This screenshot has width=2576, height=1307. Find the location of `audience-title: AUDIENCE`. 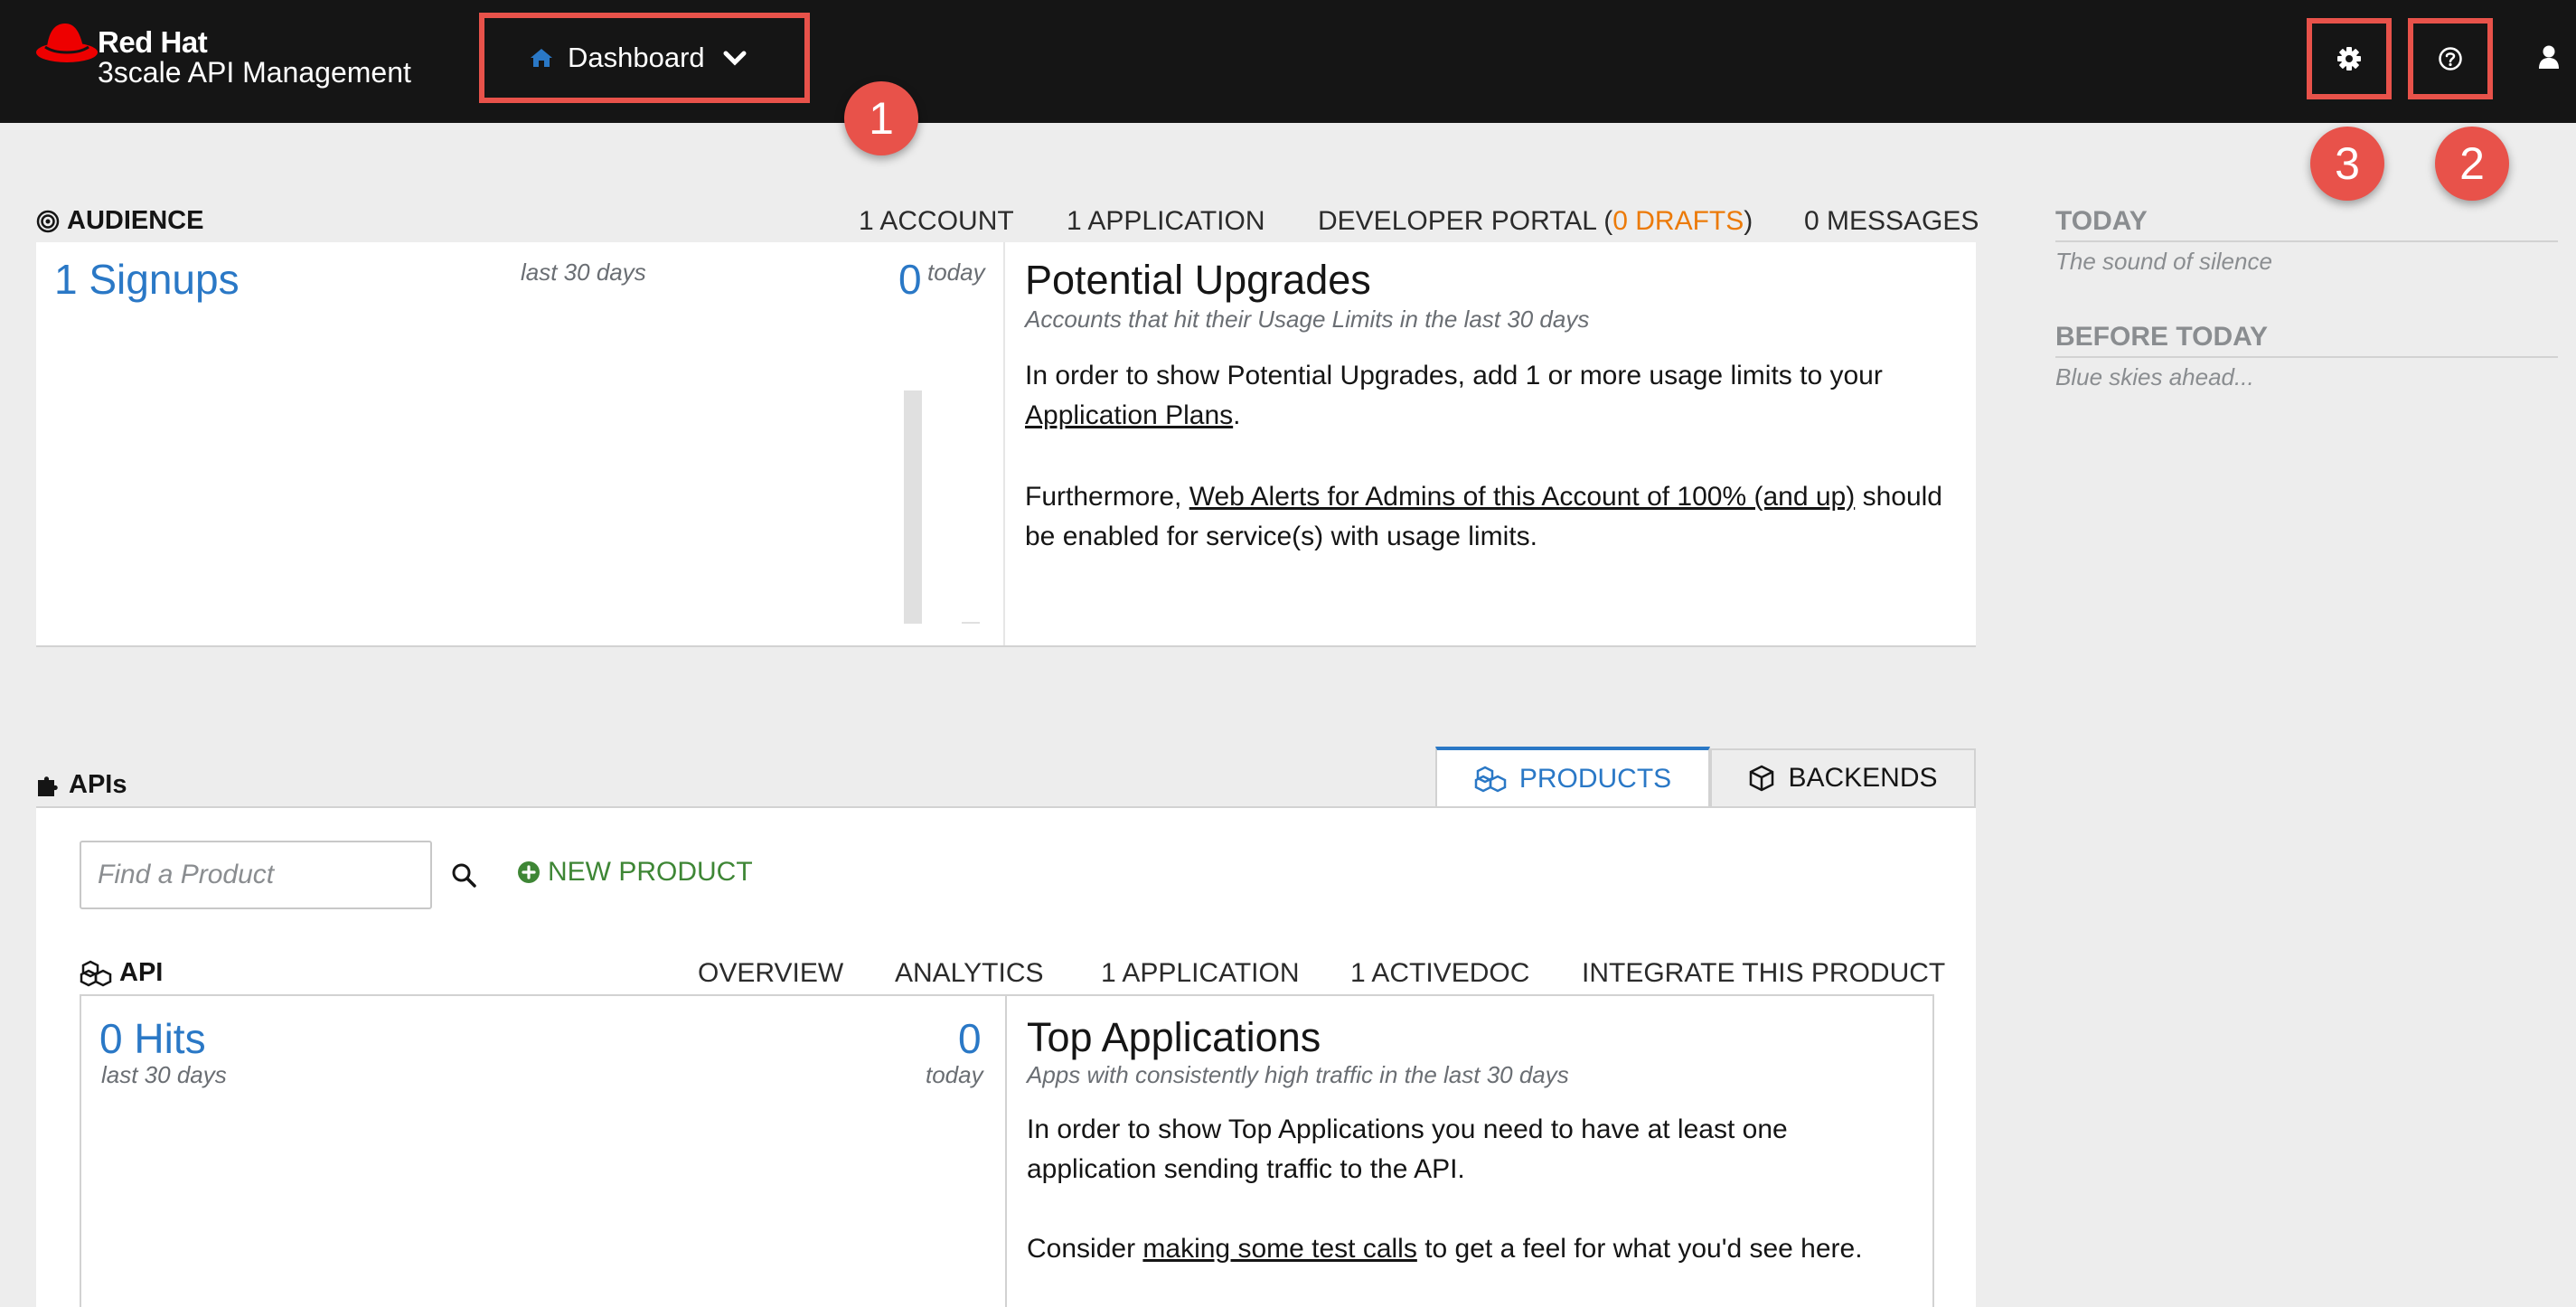

audience-title: AUDIENCE is located at coordinates (120, 221).